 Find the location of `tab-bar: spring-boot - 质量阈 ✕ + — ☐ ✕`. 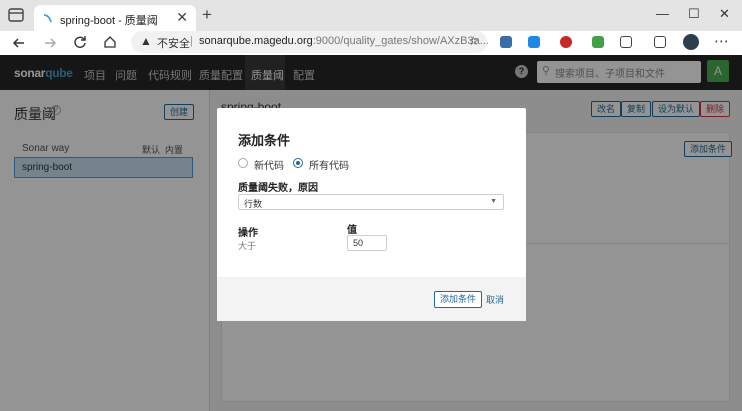

tab-bar: spring-boot - 质量阈 ✕ + — ☐ ✕ is located at coordinates (371, 15).